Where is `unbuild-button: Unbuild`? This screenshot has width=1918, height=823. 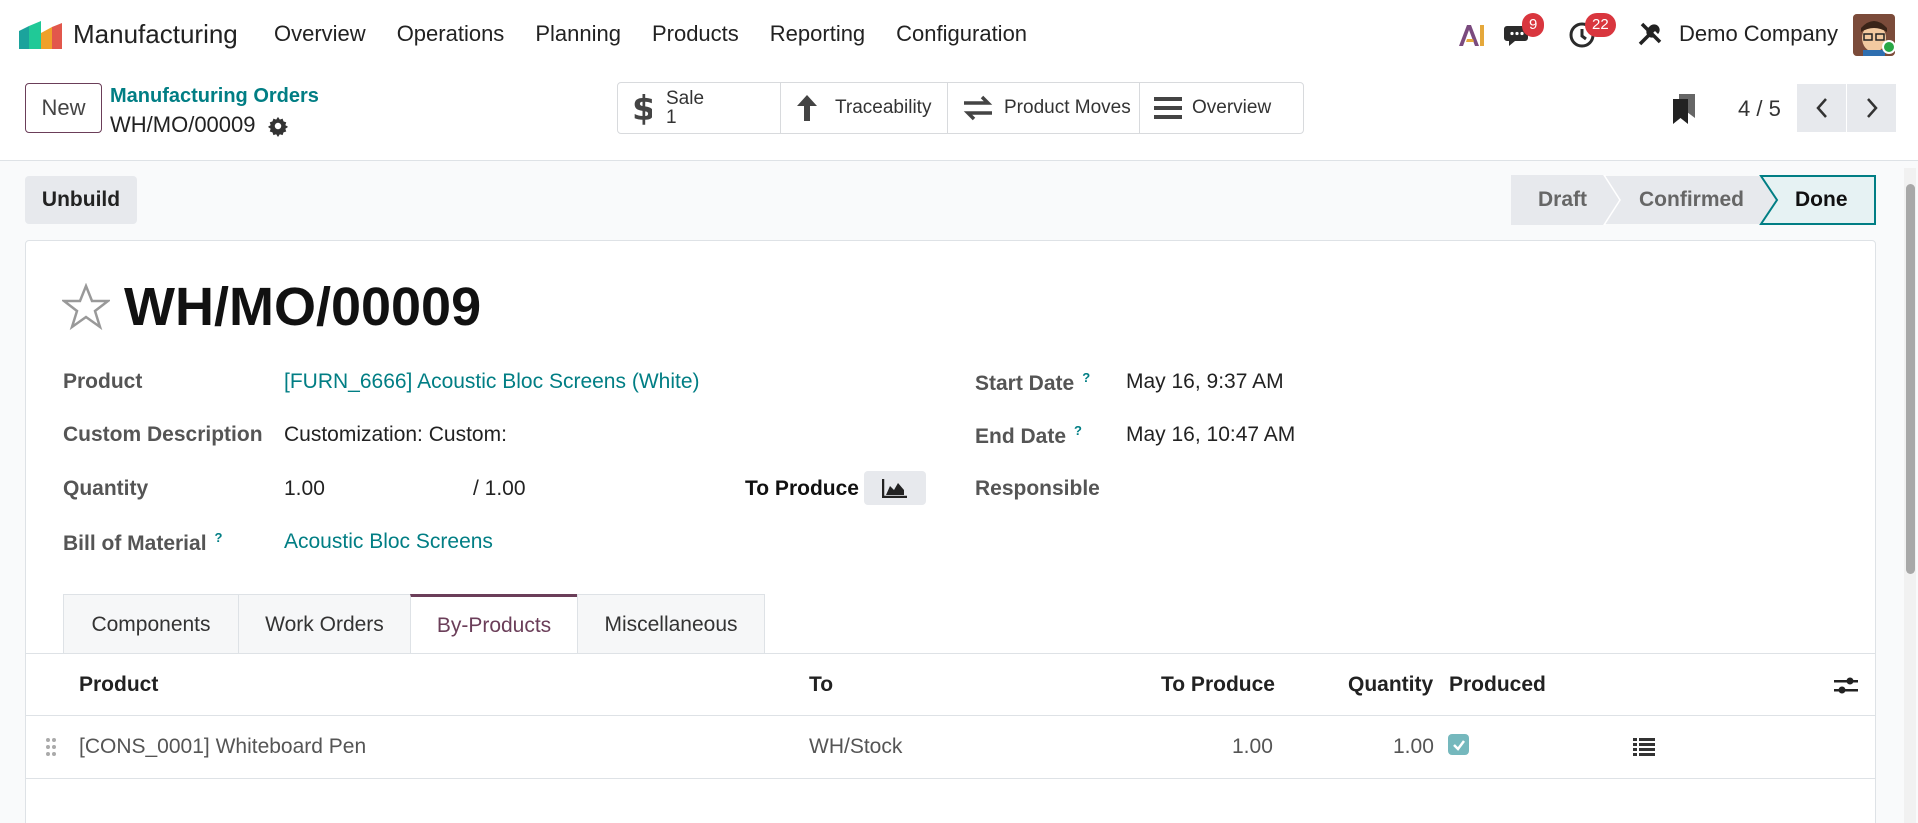 unbuild-button: Unbuild is located at coordinates (81, 200).